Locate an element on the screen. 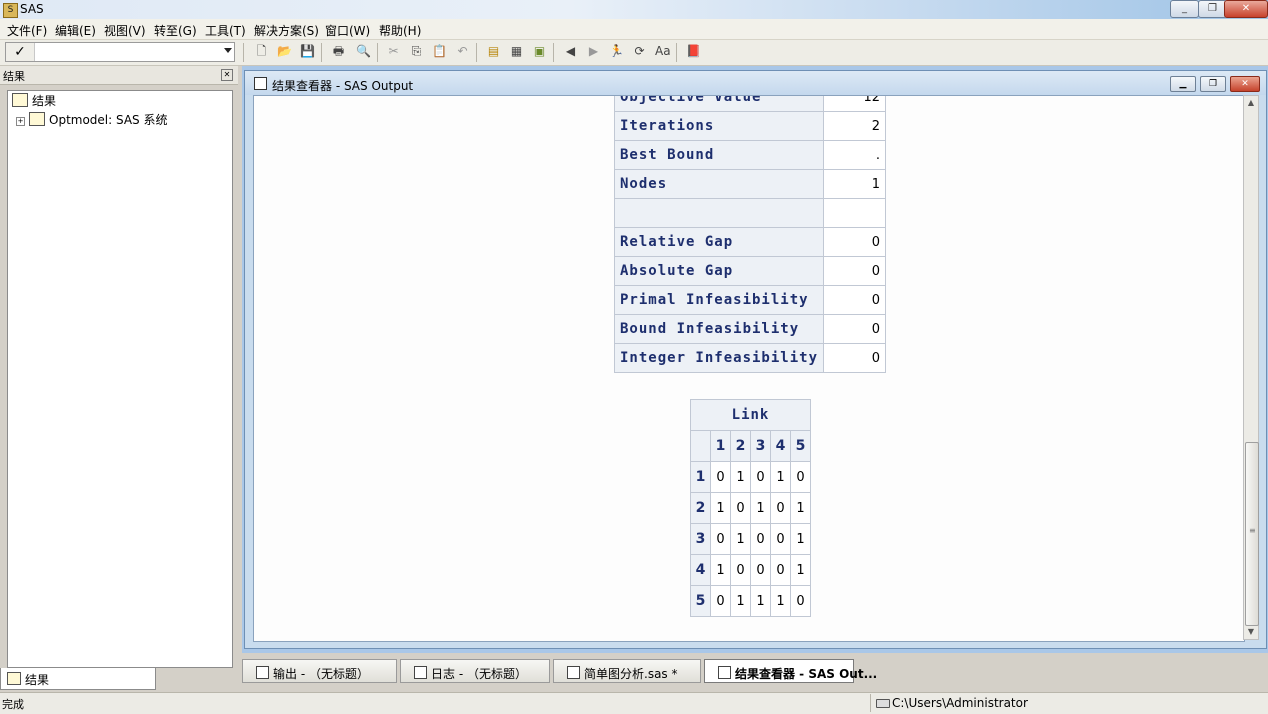  chevron-down-icon is located at coordinates (228, 50).